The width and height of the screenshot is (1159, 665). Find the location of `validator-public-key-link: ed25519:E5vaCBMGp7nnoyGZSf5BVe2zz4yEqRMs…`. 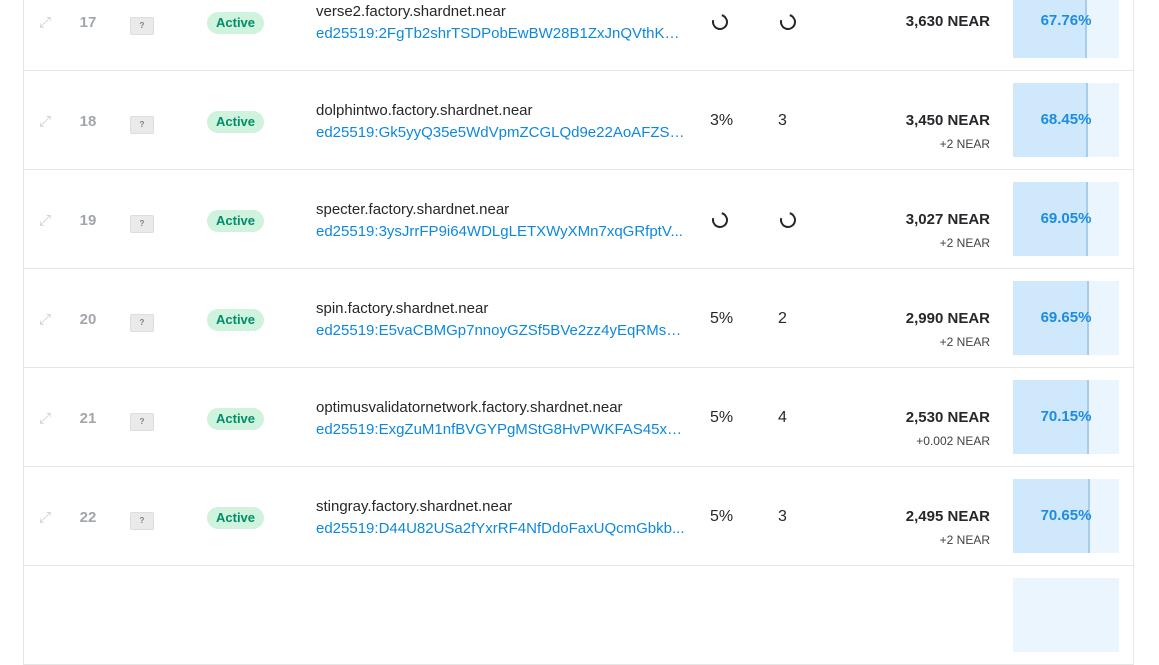

validator-public-key-link: ed25519:E5vaCBMGp7nnoyGZSf5BVe2zz4yEqRMs… is located at coordinates (502, 330).